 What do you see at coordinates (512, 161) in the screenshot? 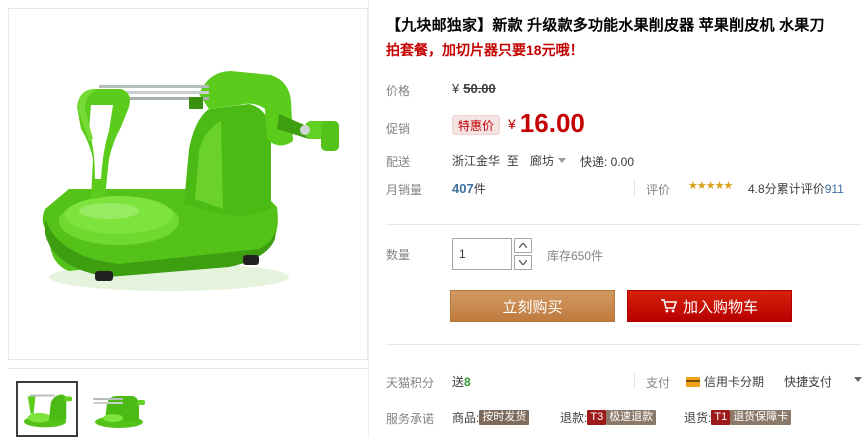
I see `ship-to-prefix: 至` at bounding box center [512, 161].